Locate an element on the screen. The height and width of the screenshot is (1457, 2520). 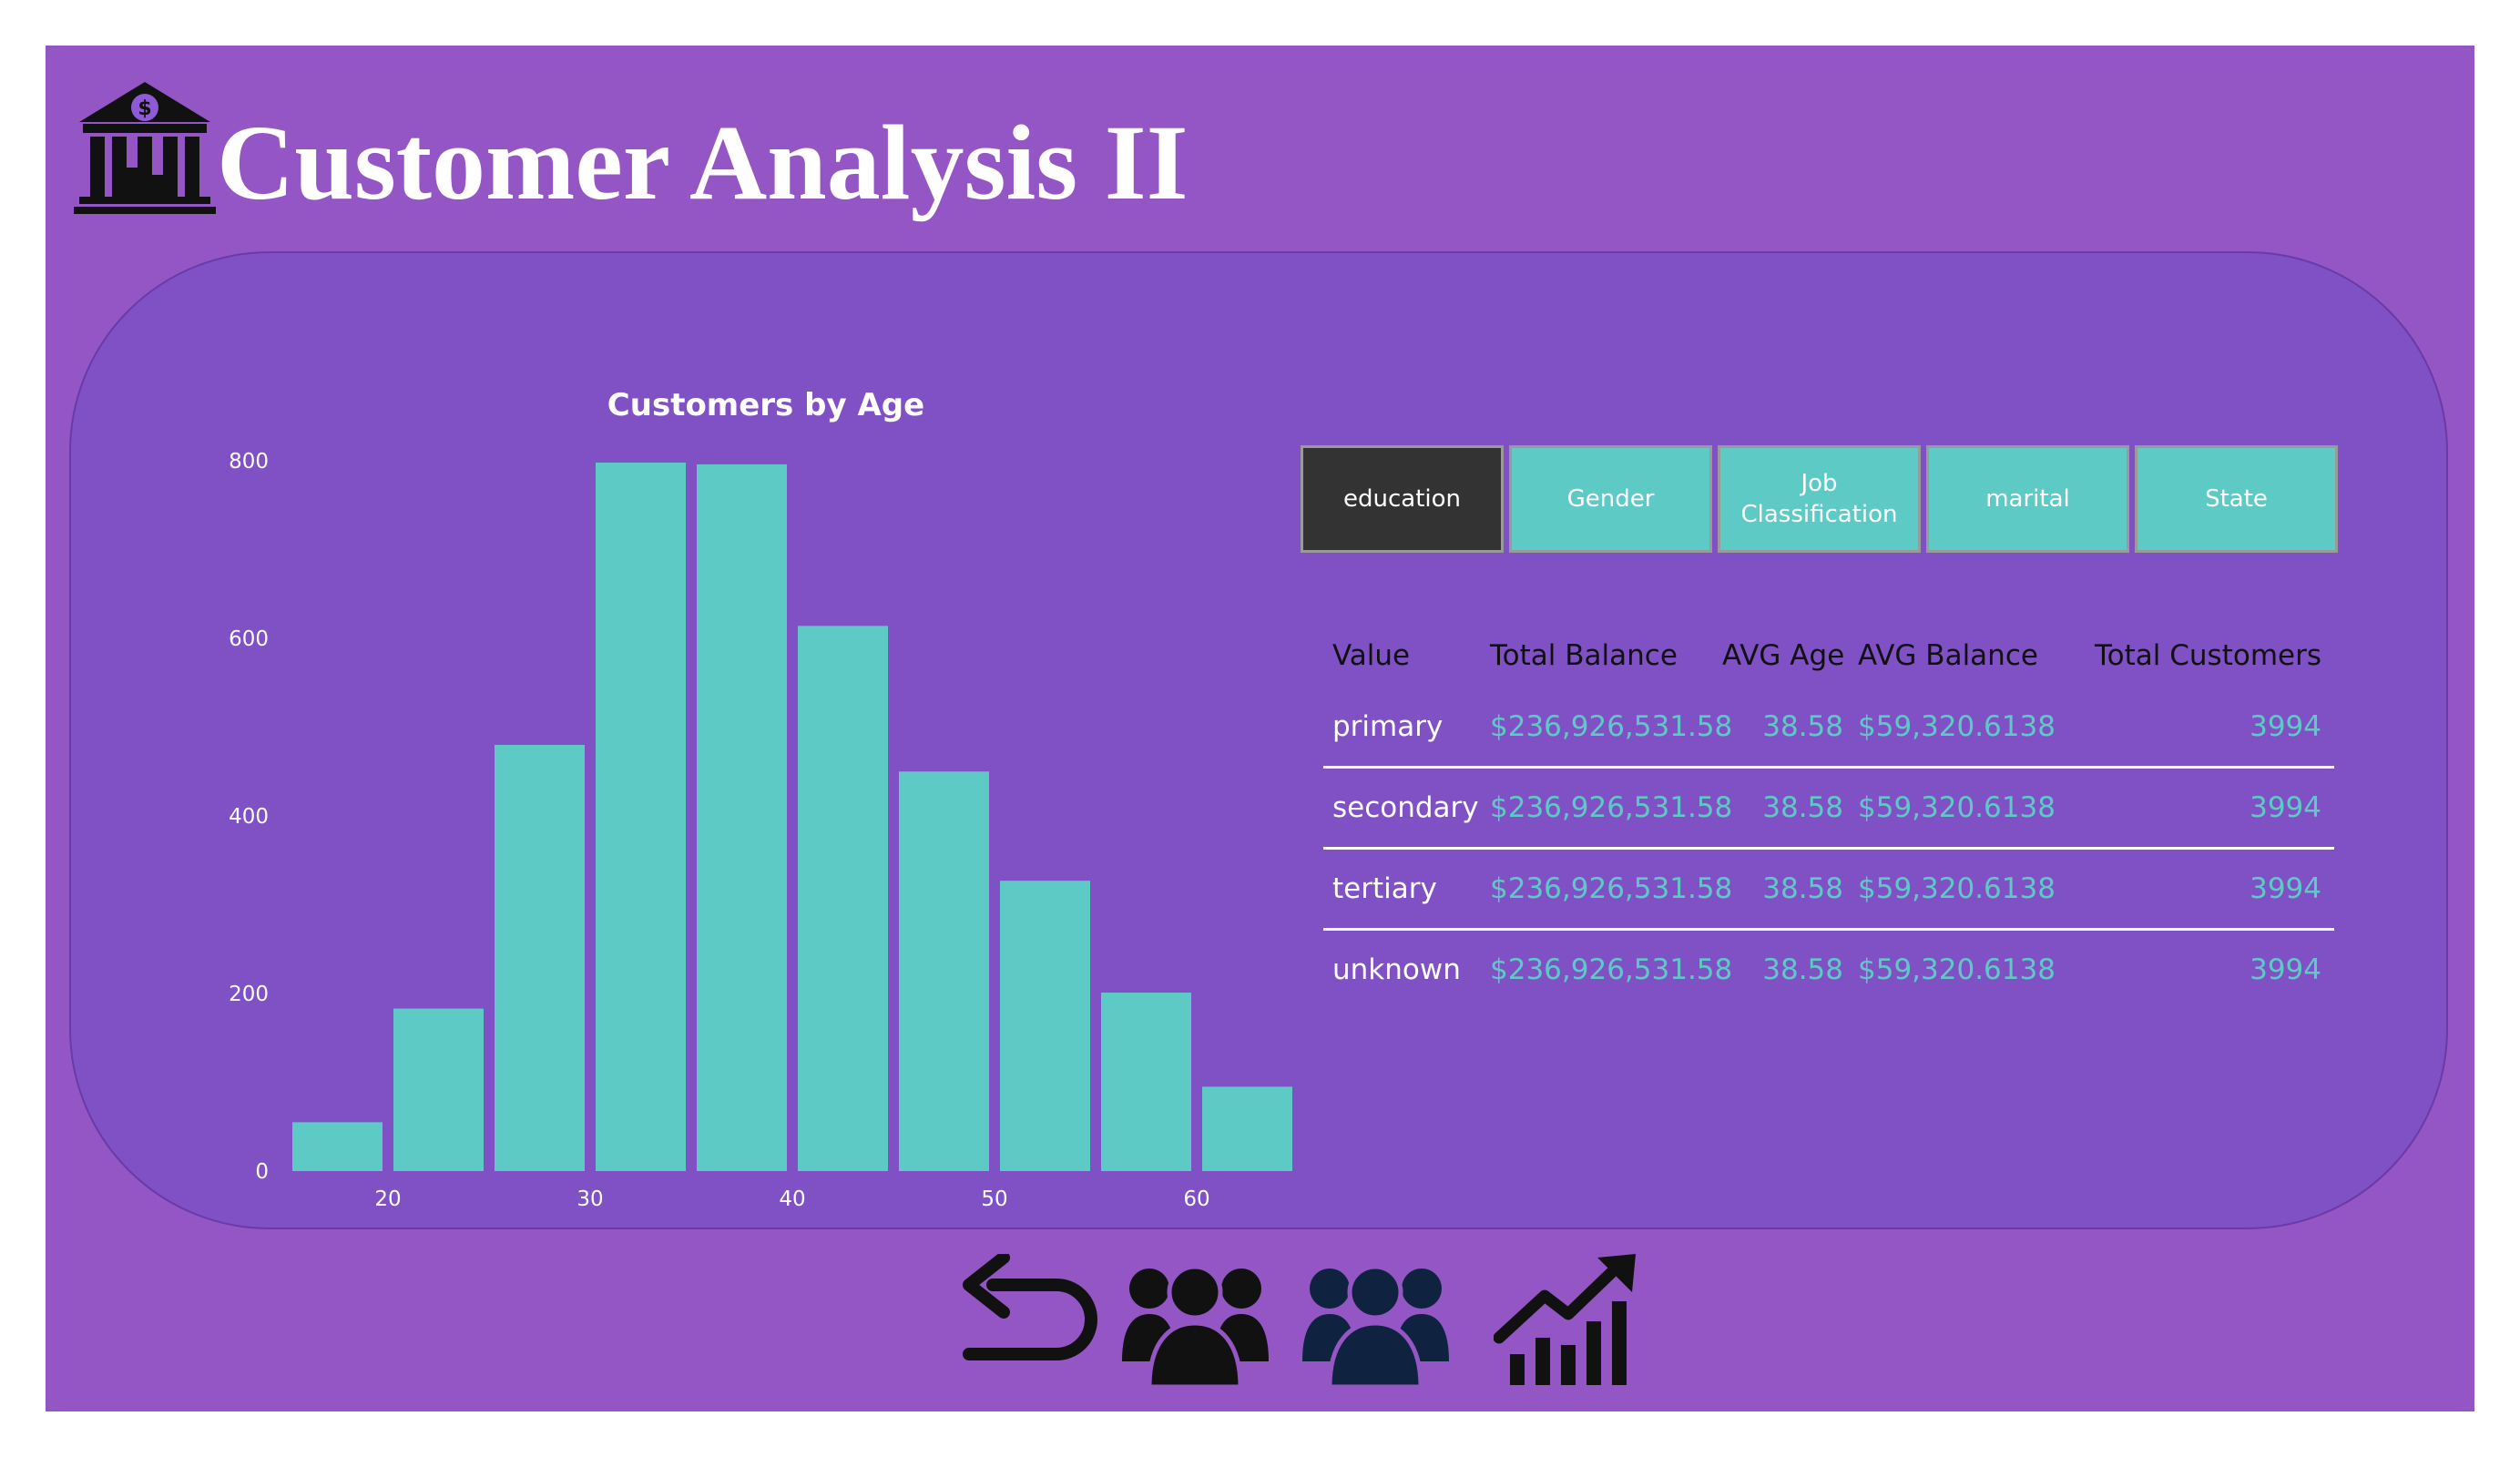
x-tick-label: 30 is located at coordinates (589, 1199).